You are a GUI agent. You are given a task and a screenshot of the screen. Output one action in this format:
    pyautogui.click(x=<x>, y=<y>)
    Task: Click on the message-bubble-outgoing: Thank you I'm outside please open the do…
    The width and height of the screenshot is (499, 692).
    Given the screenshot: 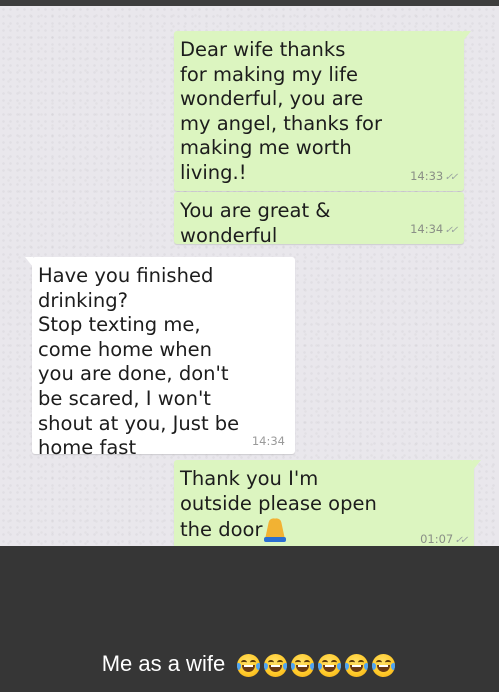 What is the action you would take?
    pyautogui.click(x=327, y=503)
    